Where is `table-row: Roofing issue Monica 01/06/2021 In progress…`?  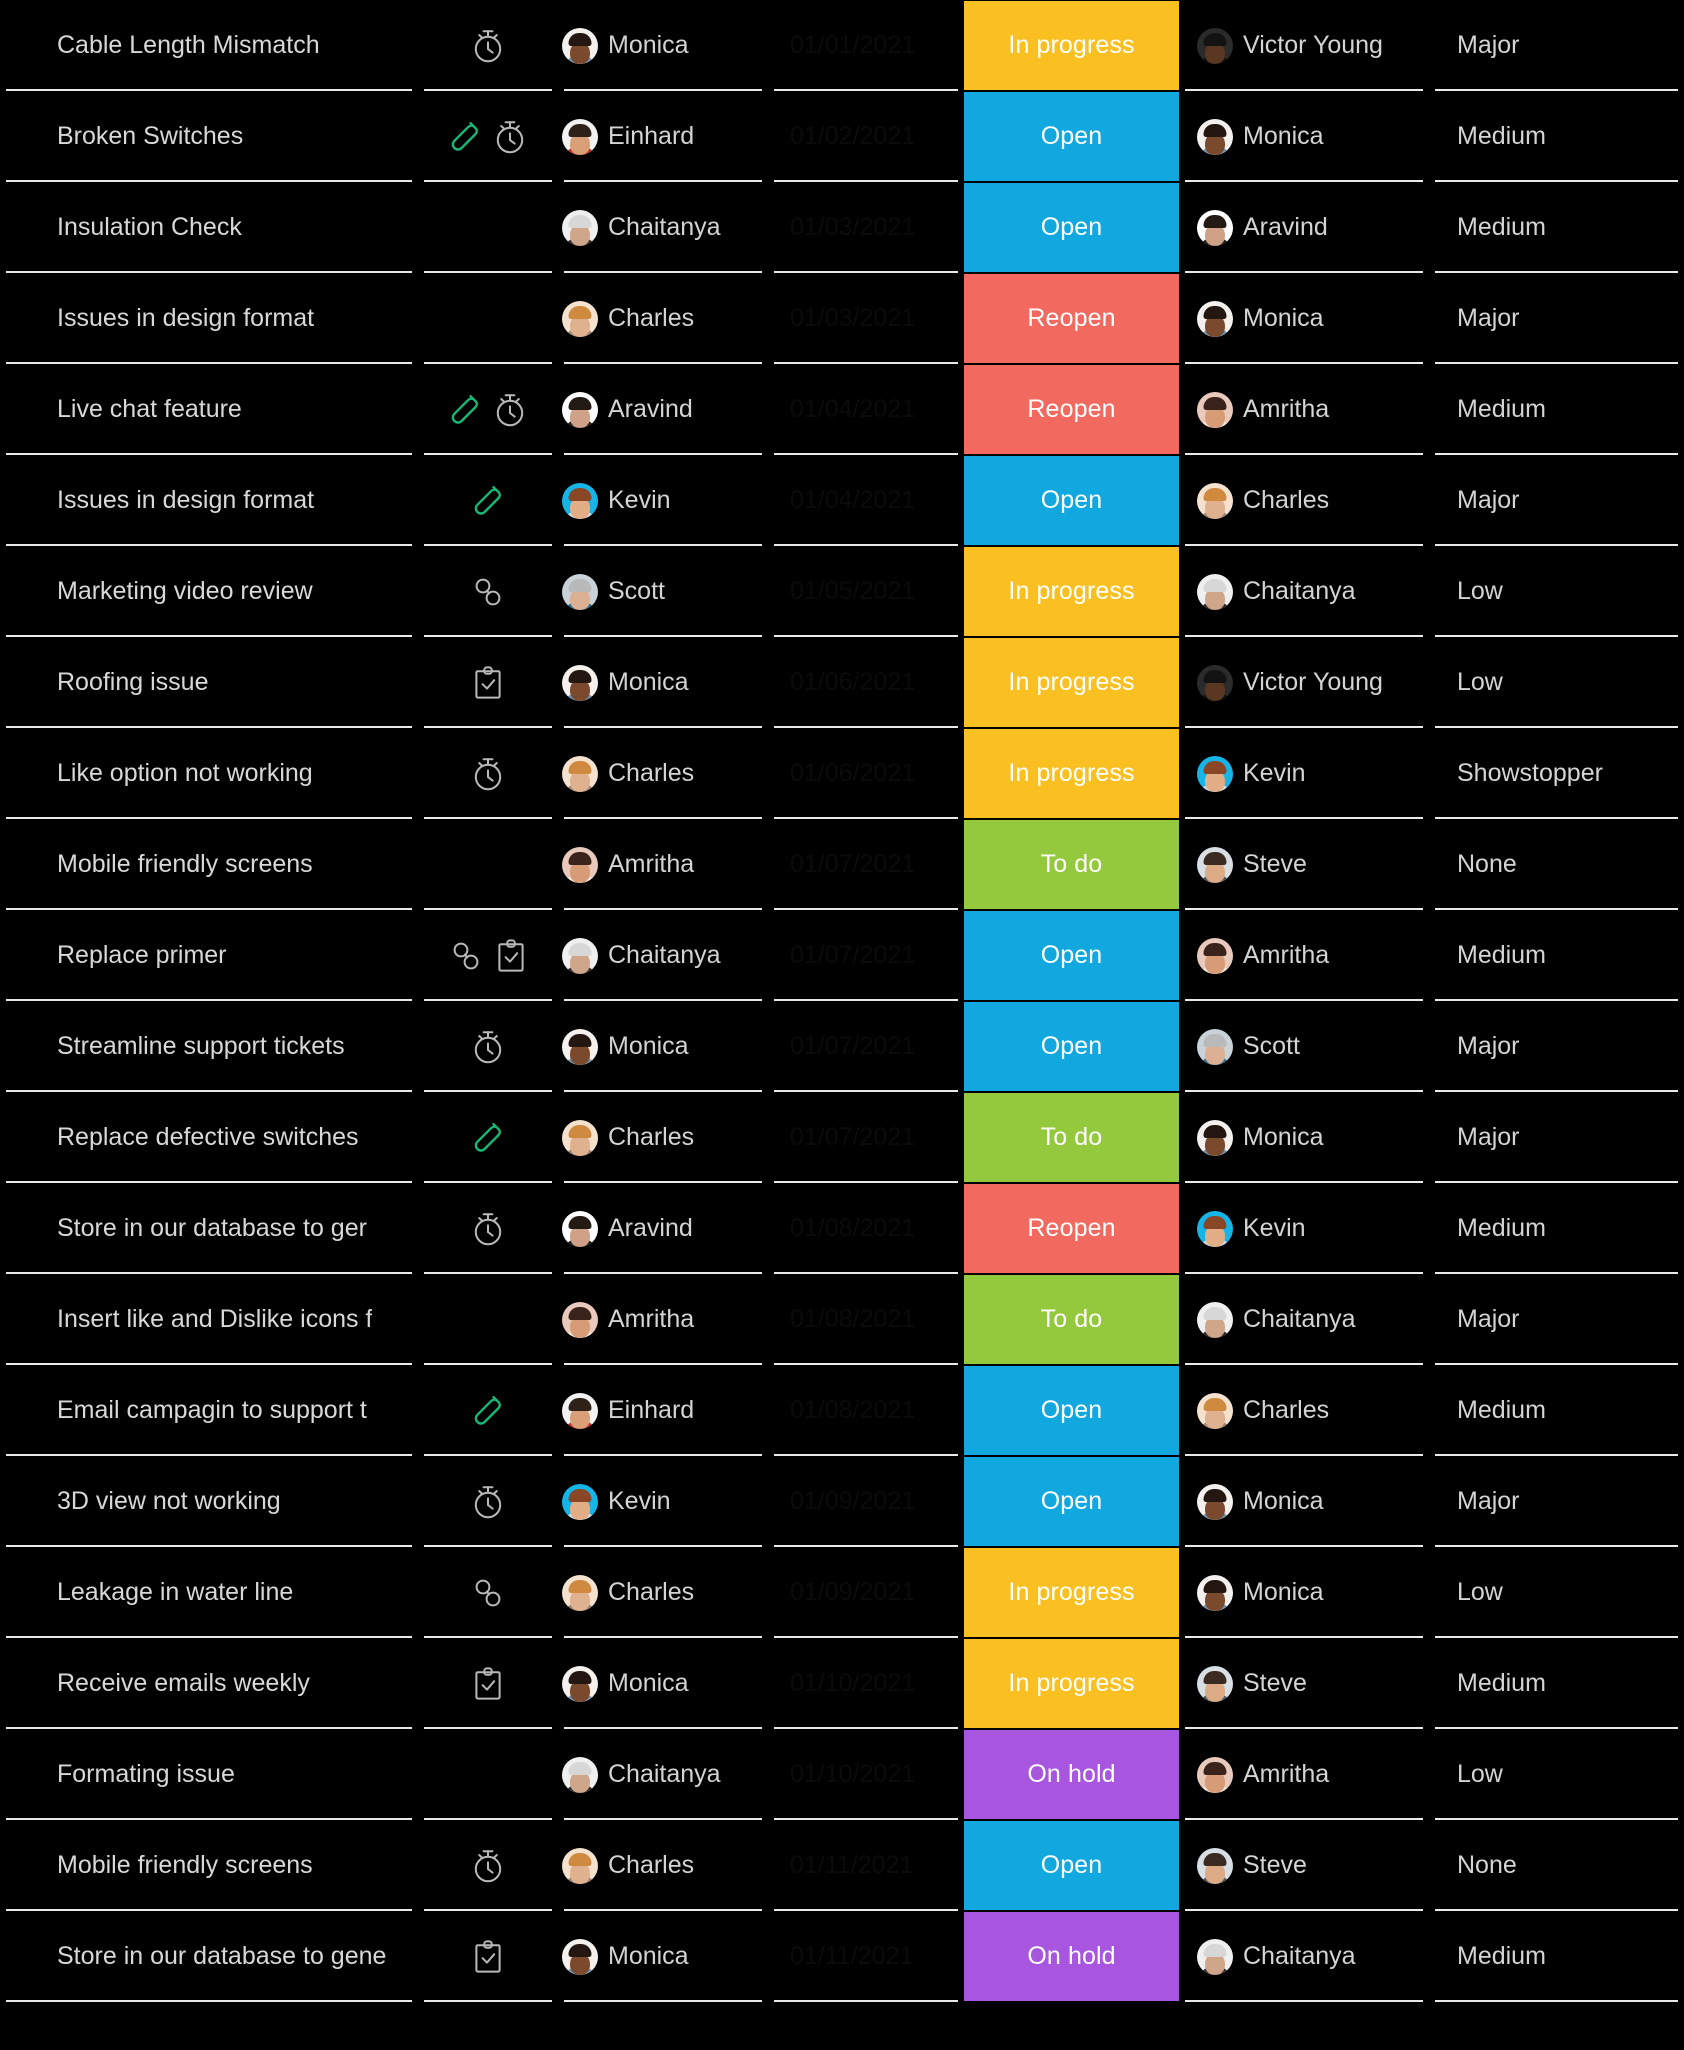 table-row: Roofing issue Monica 01/06/2021 In progress… is located at coordinates (842, 682).